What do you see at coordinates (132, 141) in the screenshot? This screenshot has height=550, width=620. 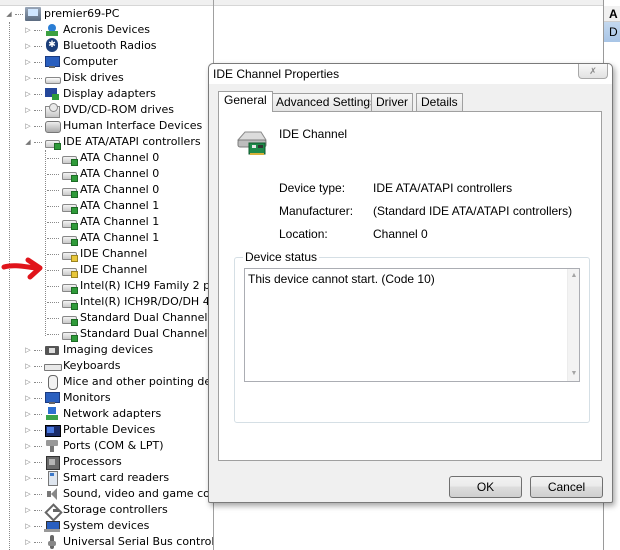 I see `tree-category-label: IDE ATA/ATAPI controllers` at bounding box center [132, 141].